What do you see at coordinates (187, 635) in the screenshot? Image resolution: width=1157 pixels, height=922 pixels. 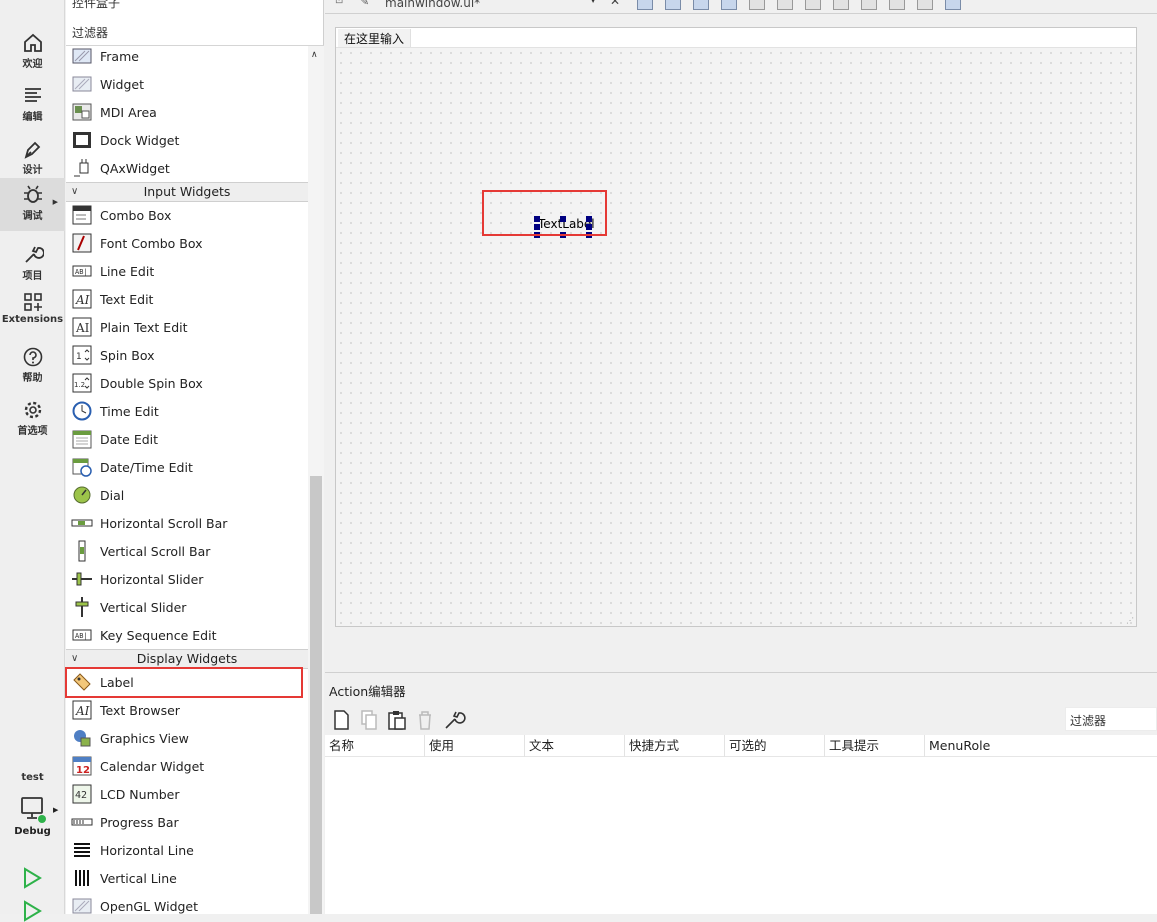 I see `widget-item-key-sequence-edit: AB| Key Sequence Edit` at bounding box center [187, 635].